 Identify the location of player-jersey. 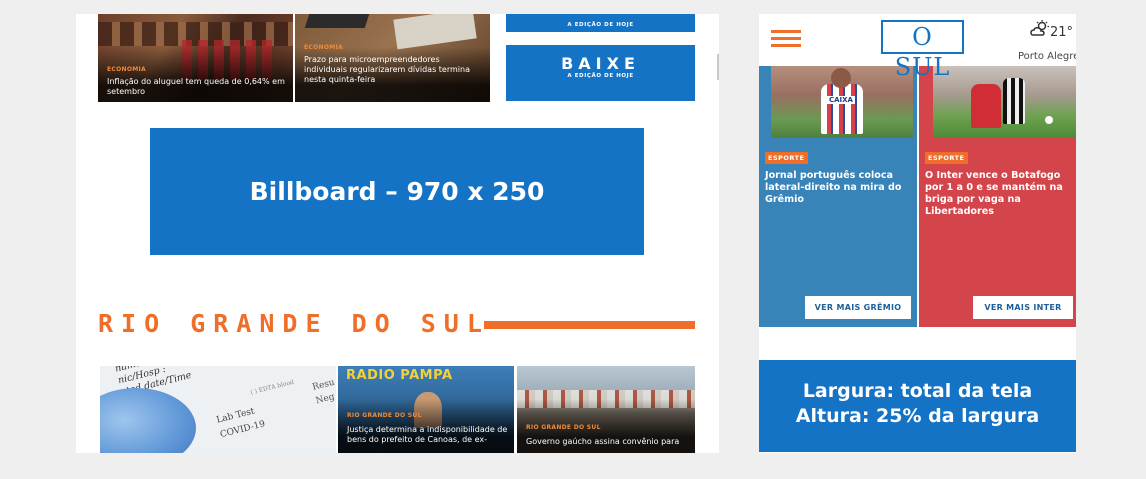
(842, 109).